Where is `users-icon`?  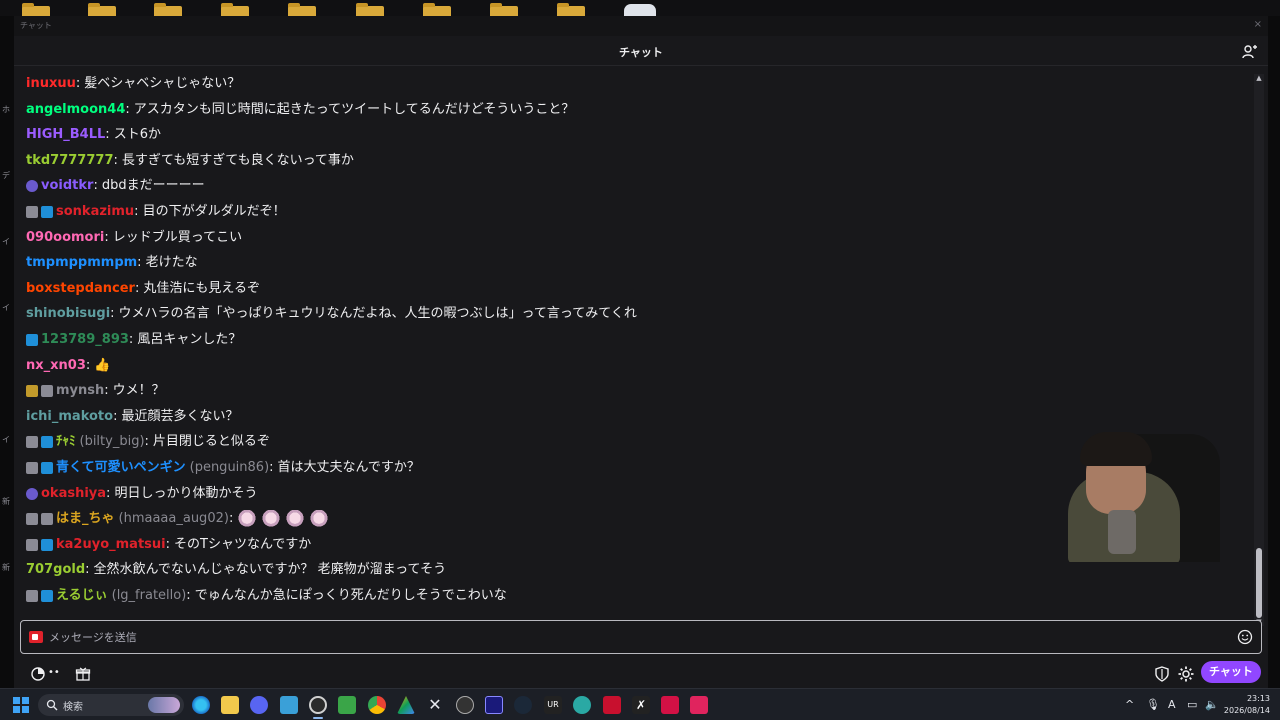
users-icon is located at coordinates (1250, 52).